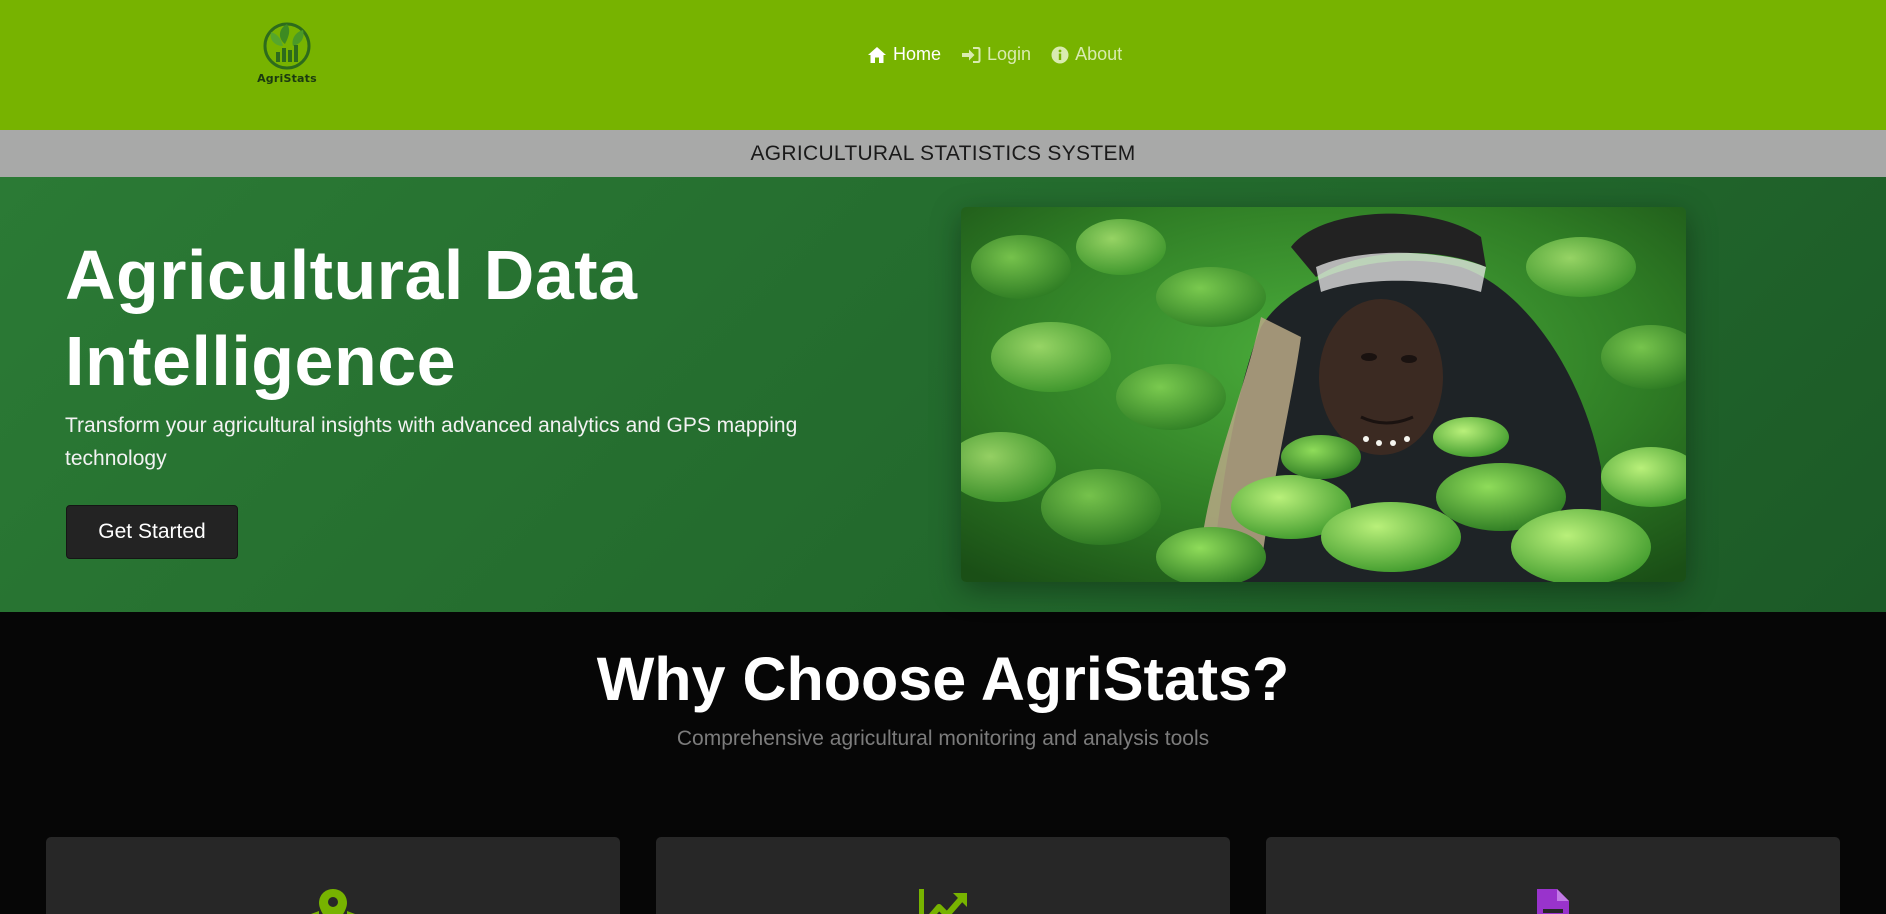 This screenshot has width=1886, height=914. What do you see at coordinates (1099, 54) in the screenshot?
I see `nav-about-label: About` at bounding box center [1099, 54].